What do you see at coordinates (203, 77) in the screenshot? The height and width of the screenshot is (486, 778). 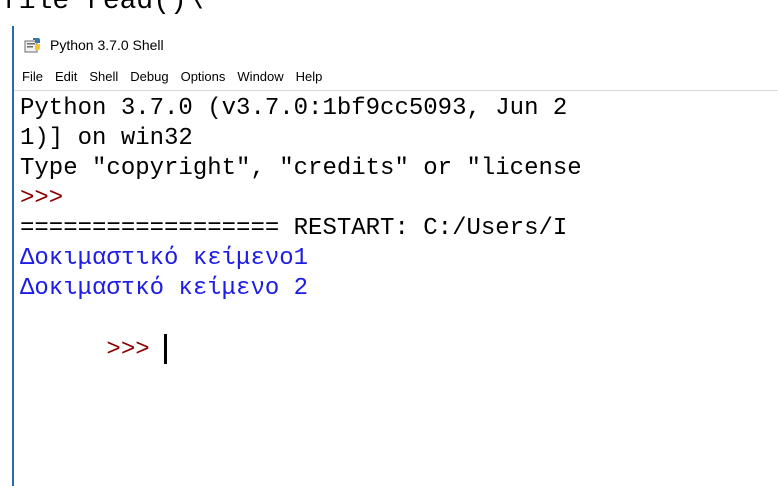 I see `menu-options: Options` at bounding box center [203, 77].